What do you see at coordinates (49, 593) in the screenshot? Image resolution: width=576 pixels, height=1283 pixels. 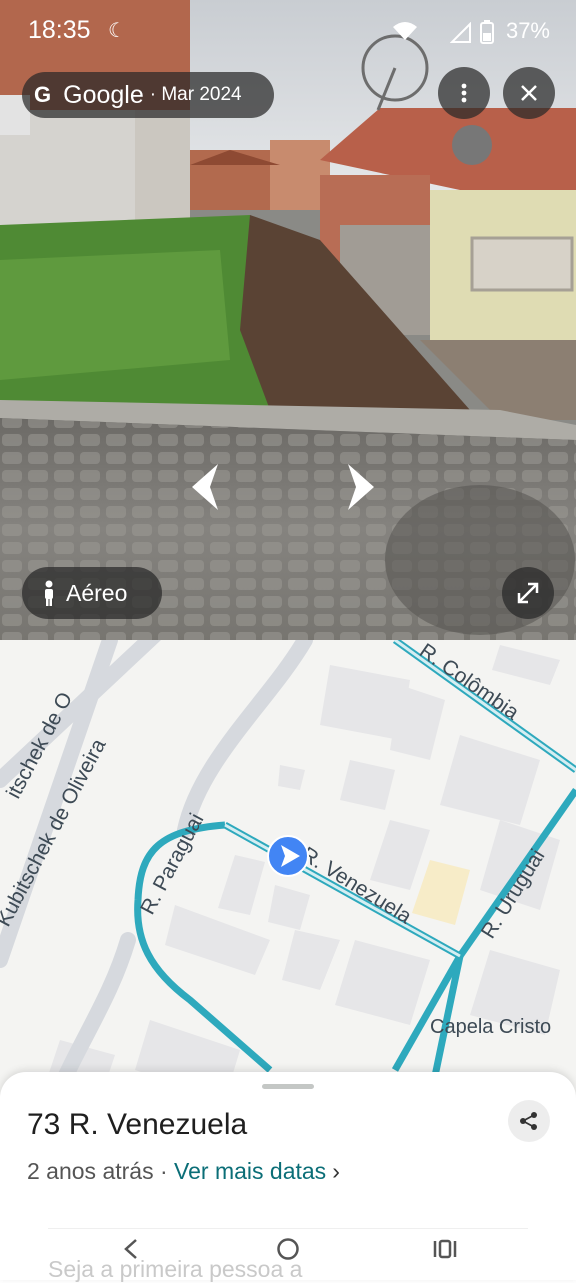 I see `person-icon` at bounding box center [49, 593].